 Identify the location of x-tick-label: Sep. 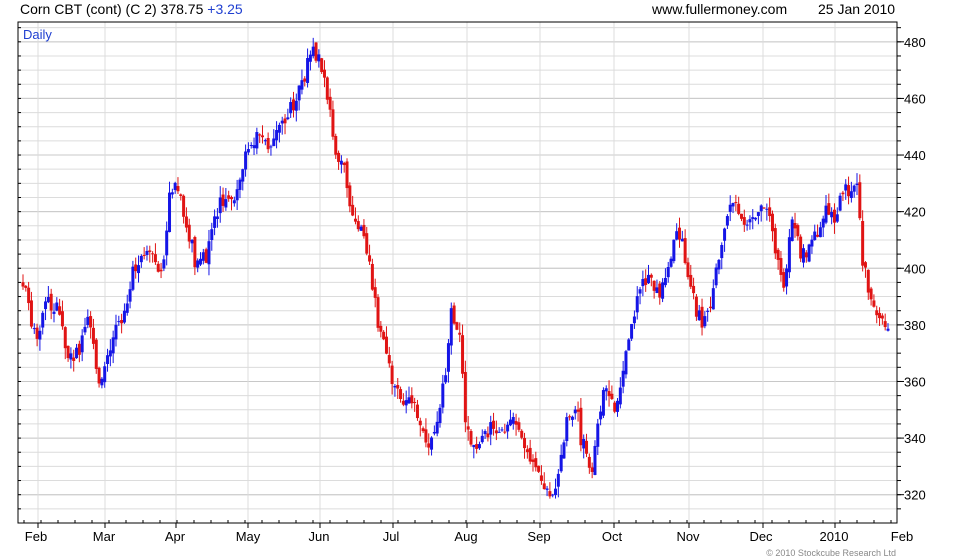
(538, 536).